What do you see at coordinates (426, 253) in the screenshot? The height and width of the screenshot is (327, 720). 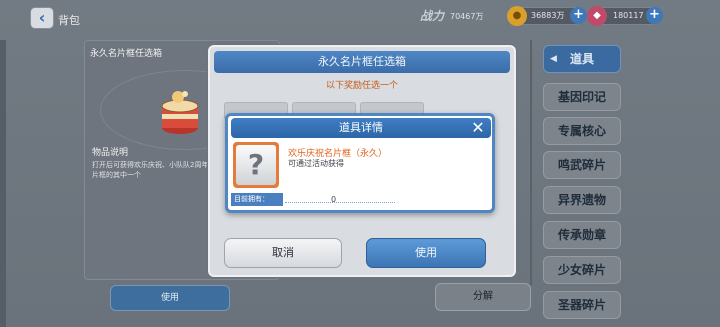 I see `confirm-use-button: 使用` at bounding box center [426, 253].